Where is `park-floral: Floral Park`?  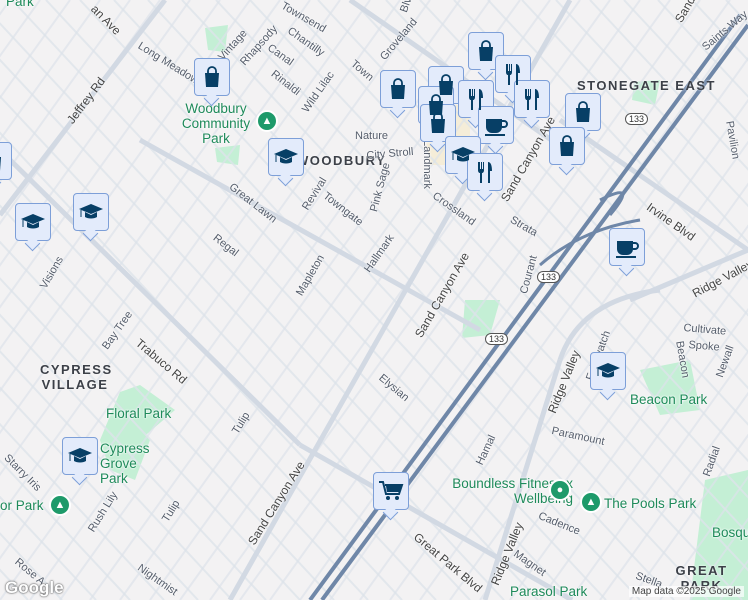 park-floral: Floral Park is located at coordinates (139, 413).